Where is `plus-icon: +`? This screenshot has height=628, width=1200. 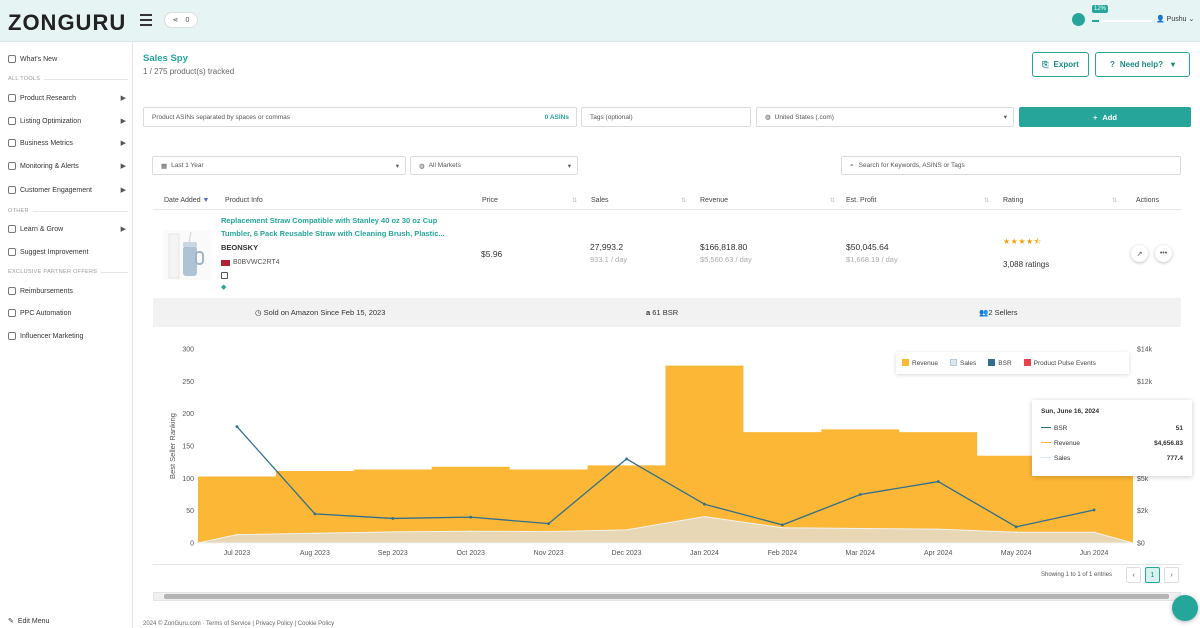 plus-icon: + is located at coordinates (1095, 117).